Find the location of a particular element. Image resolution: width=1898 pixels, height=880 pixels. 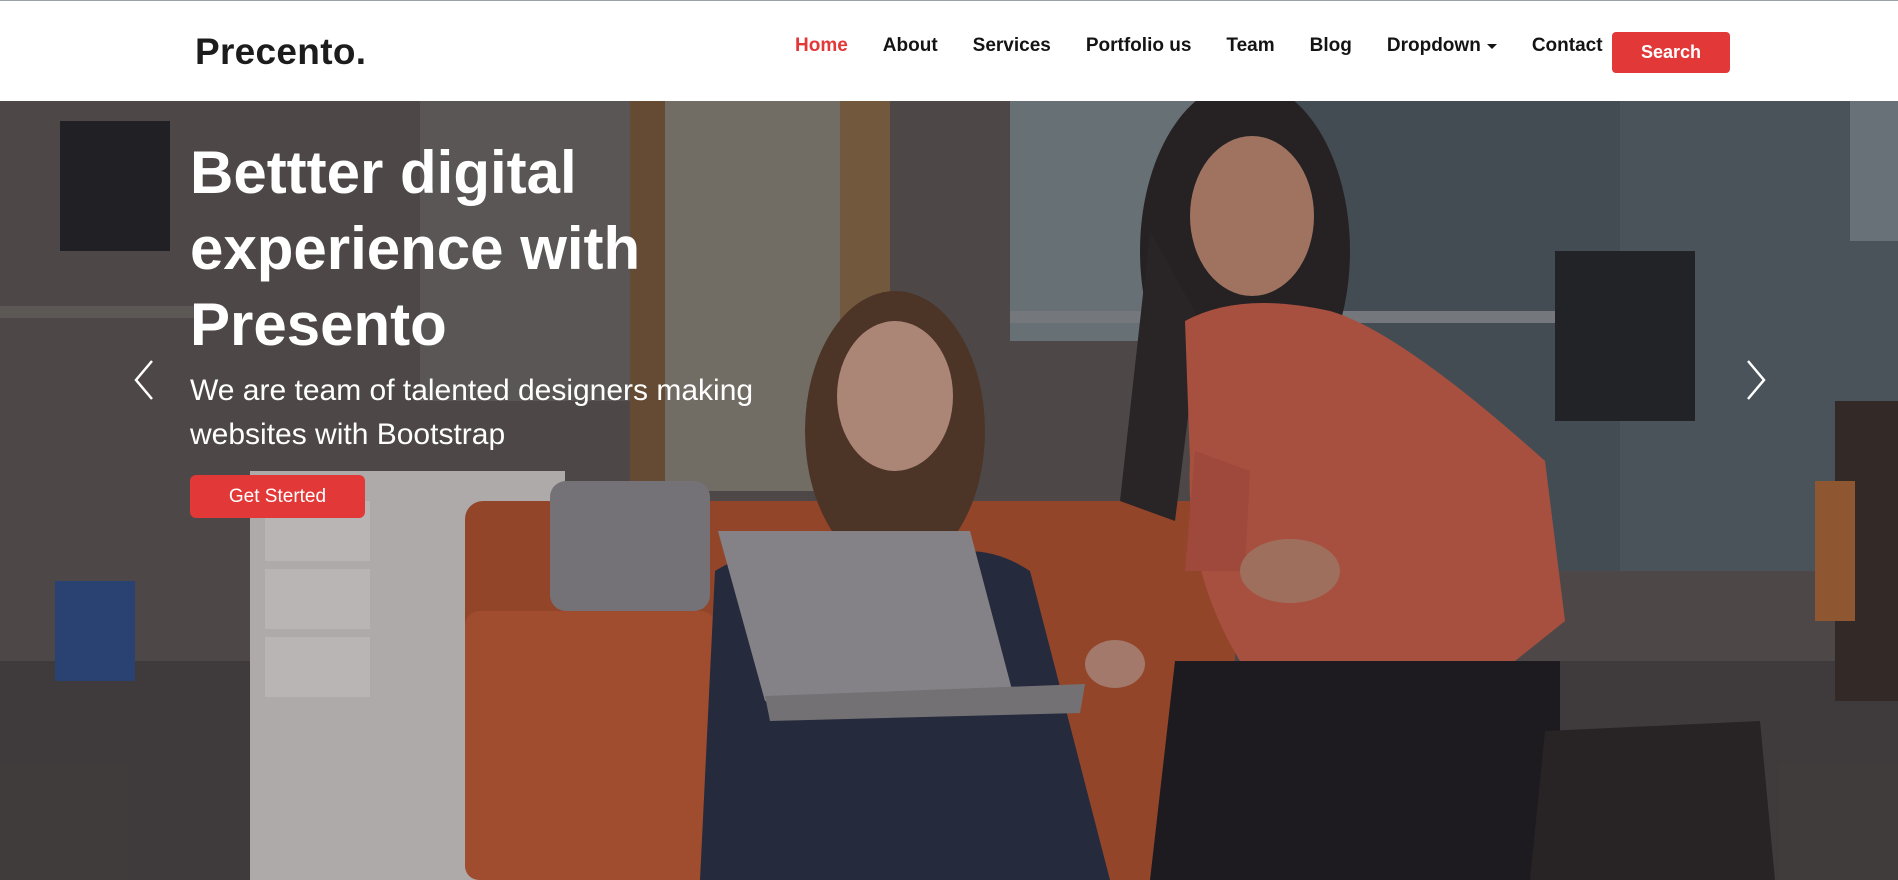

nav-about: About is located at coordinates (910, 46).